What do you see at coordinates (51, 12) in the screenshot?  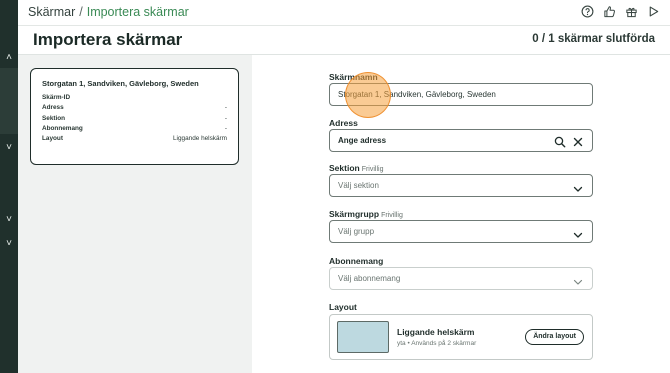 I see `breadcrumb-root: Skärmar` at bounding box center [51, 12].